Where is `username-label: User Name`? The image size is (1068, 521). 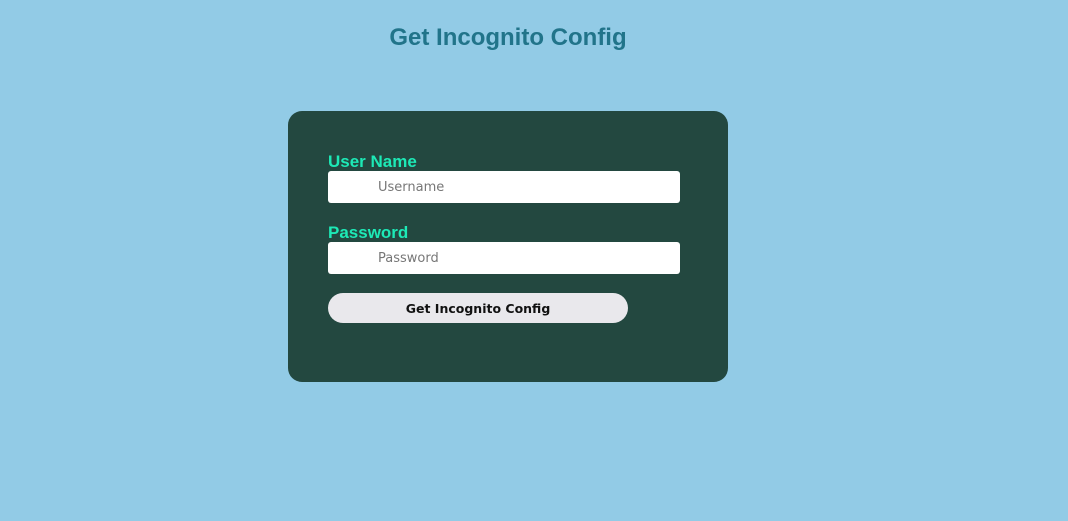
username-label: User Name is located at coordinates (372, 161).